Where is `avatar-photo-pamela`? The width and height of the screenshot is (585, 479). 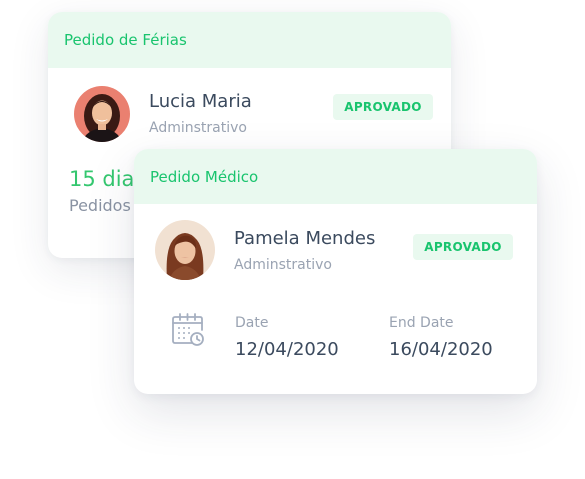
avatar-photo-pamela is located at coordinates (185, 250).